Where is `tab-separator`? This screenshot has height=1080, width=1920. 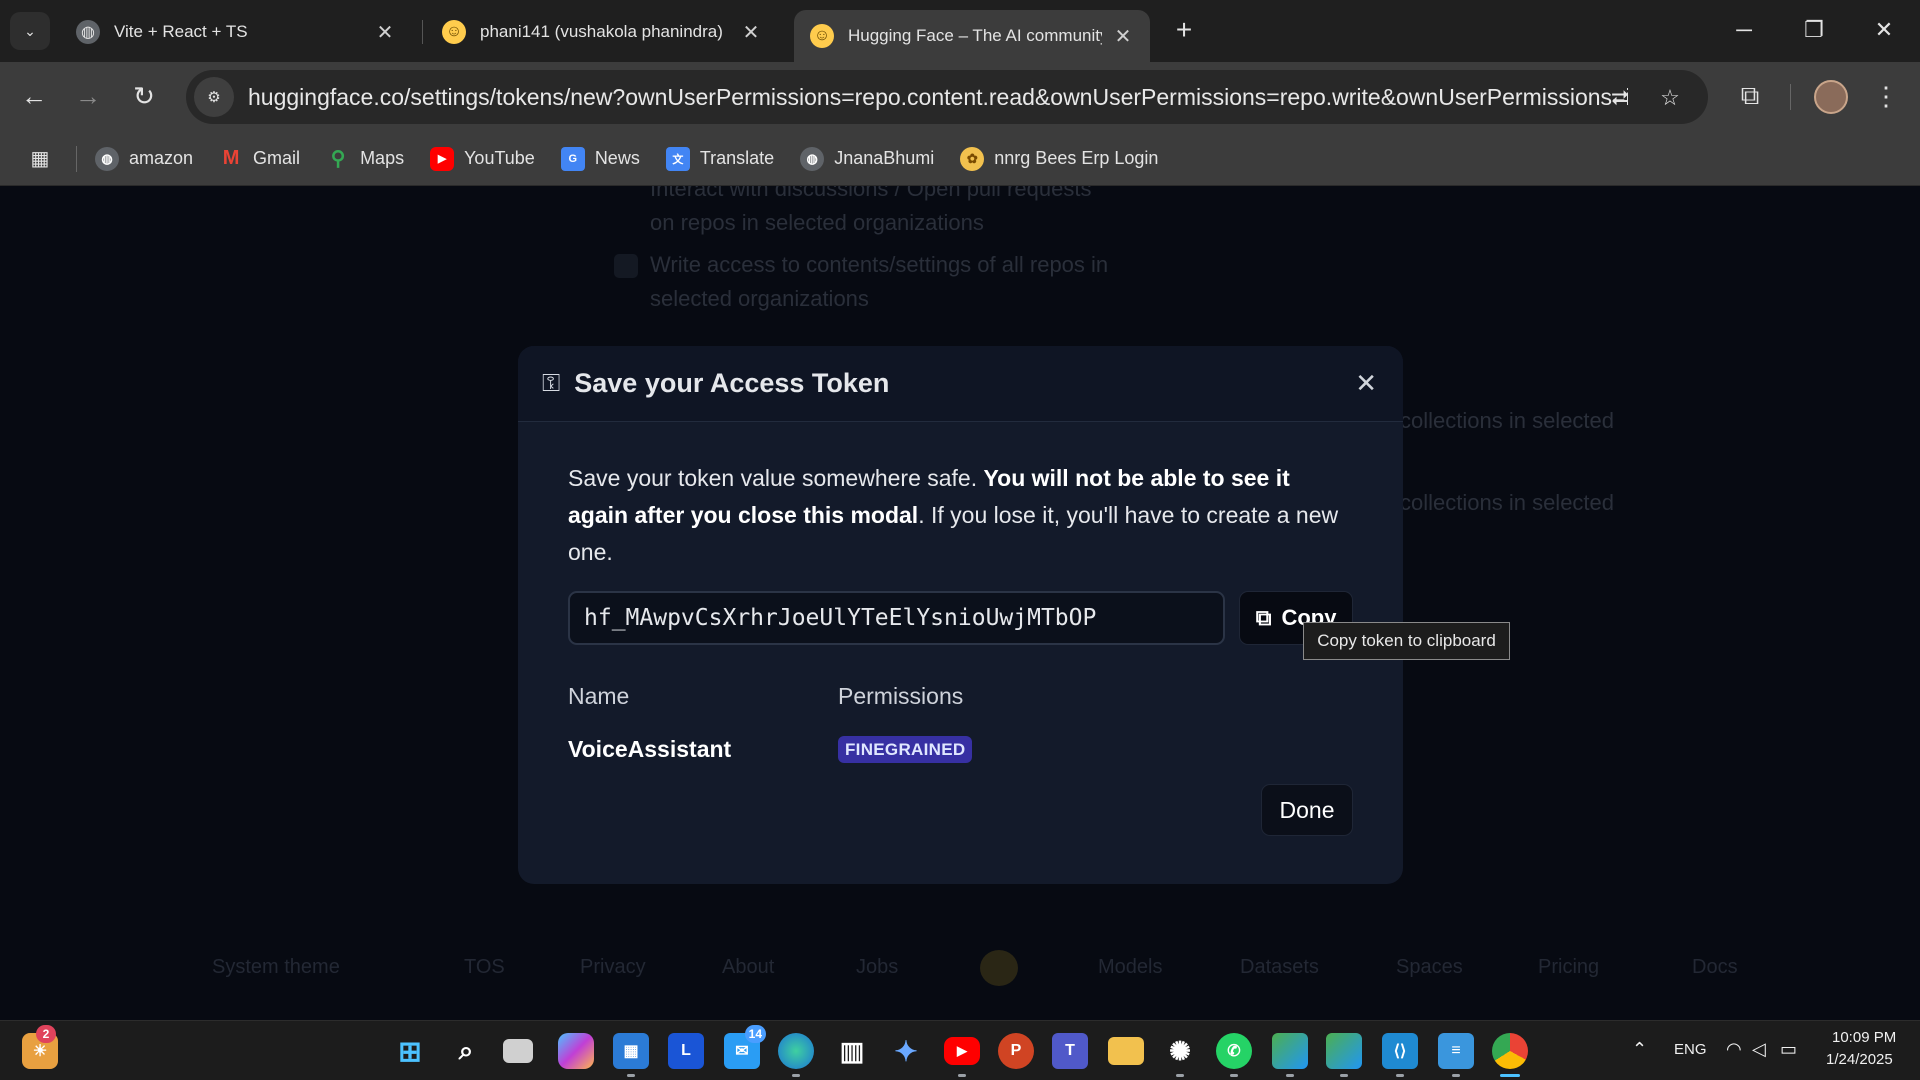
tab-separator is located at coordinates (422, 32).